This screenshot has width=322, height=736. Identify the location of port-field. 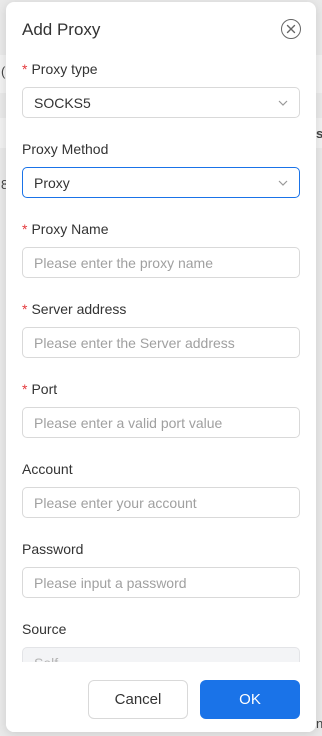
(161, 422).